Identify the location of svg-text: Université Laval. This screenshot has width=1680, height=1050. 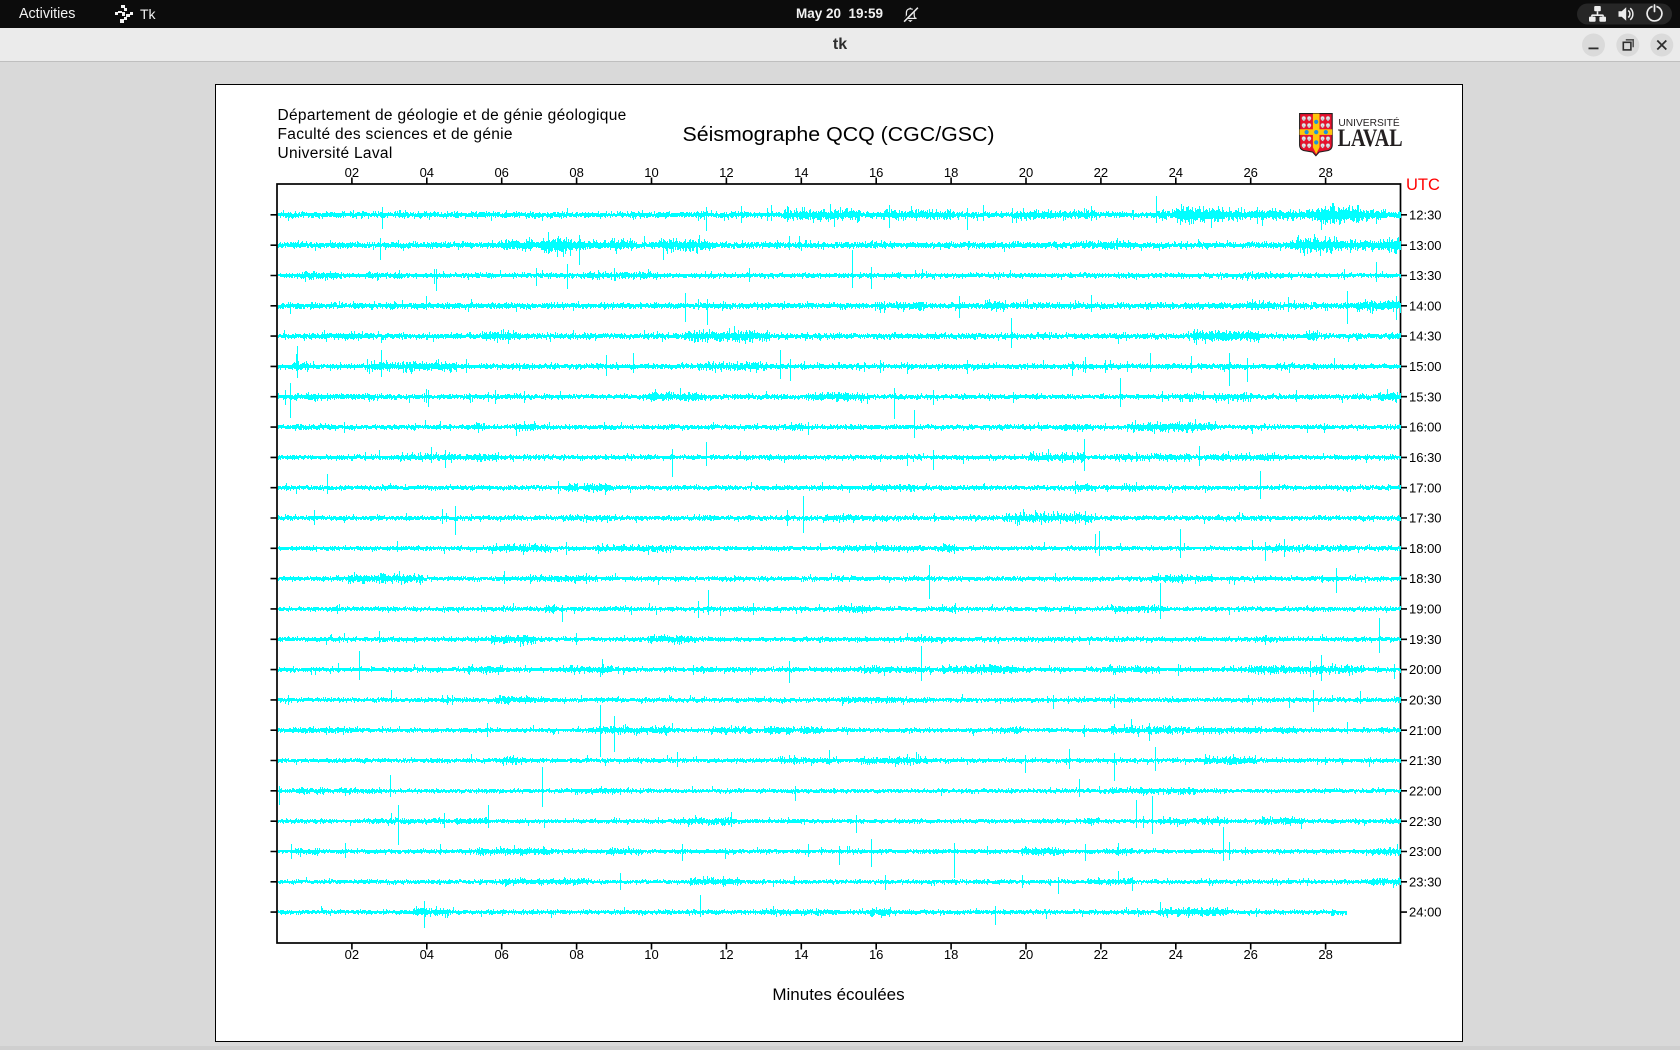
(335, 153).